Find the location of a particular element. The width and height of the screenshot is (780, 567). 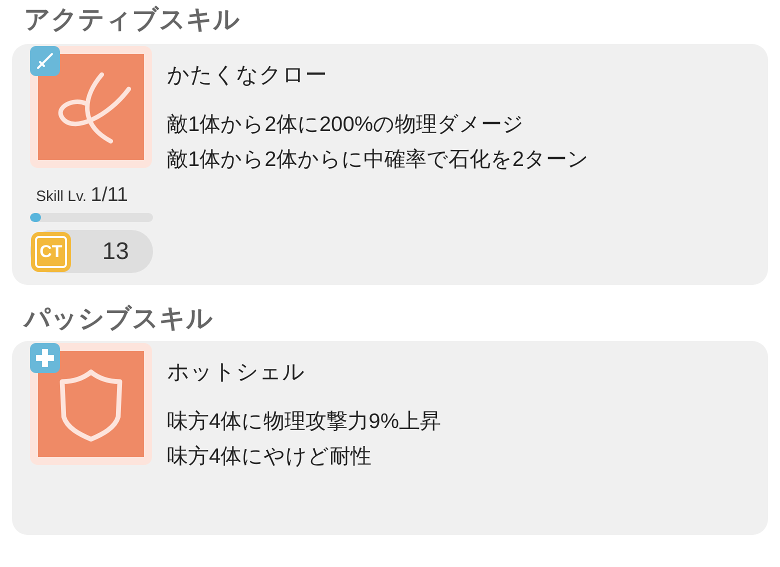

cooldown-value: 13 is located at coordinates (115, 251).